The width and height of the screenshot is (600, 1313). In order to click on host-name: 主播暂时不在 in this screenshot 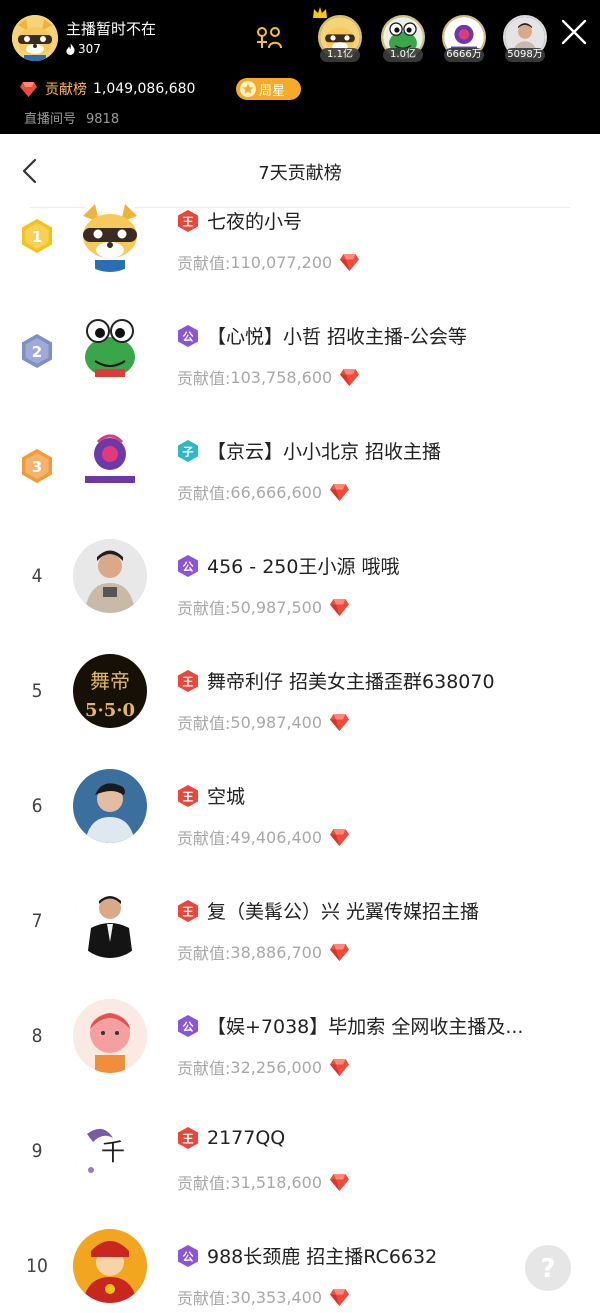, I will do `click(111, 29)`.